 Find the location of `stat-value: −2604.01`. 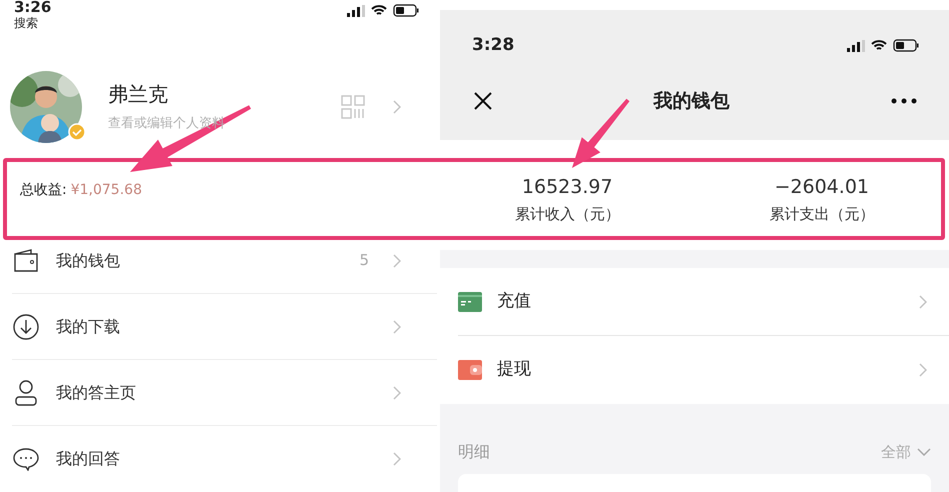

stat-value: −2604.01 is located at coordinates (821, 187).